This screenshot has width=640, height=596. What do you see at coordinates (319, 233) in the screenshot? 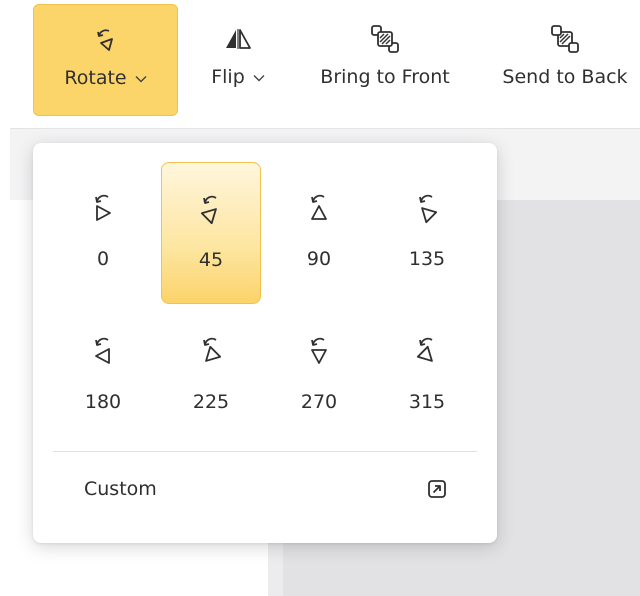
I see `rotate-option-90: 90` at bounding box center [319, 233].